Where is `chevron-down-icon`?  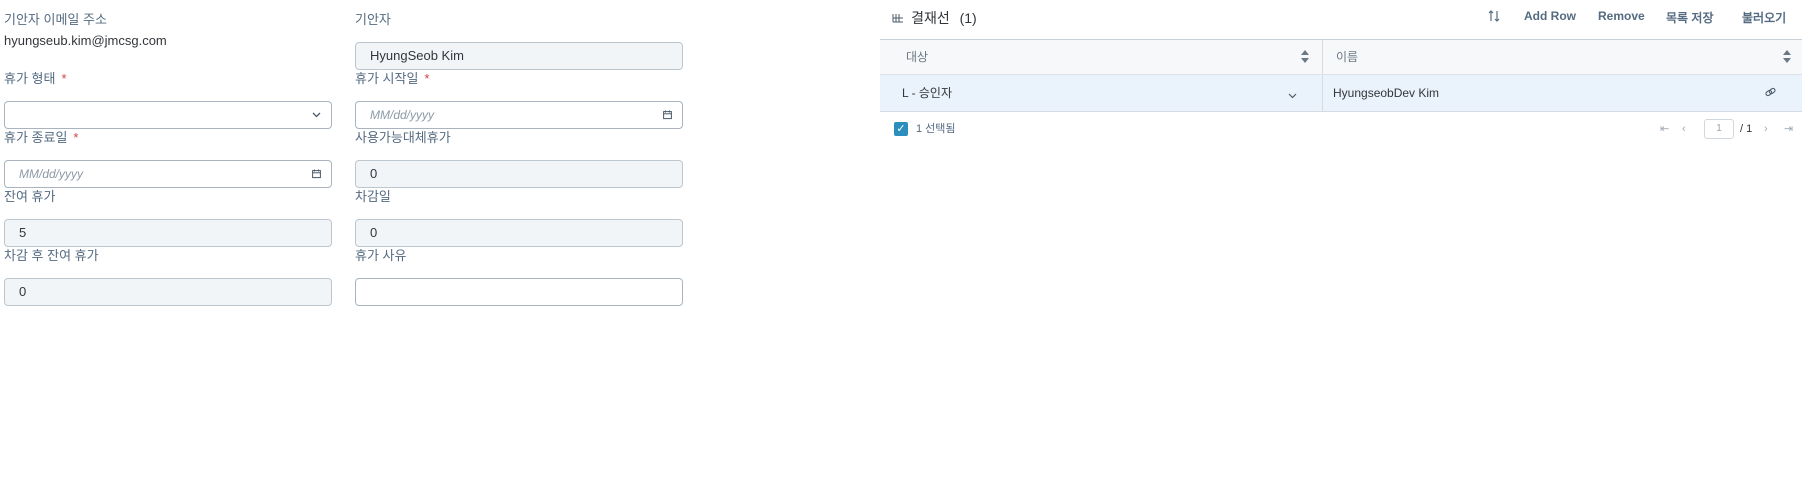 chevron-down-icon is located at coordinates (1292, 98).